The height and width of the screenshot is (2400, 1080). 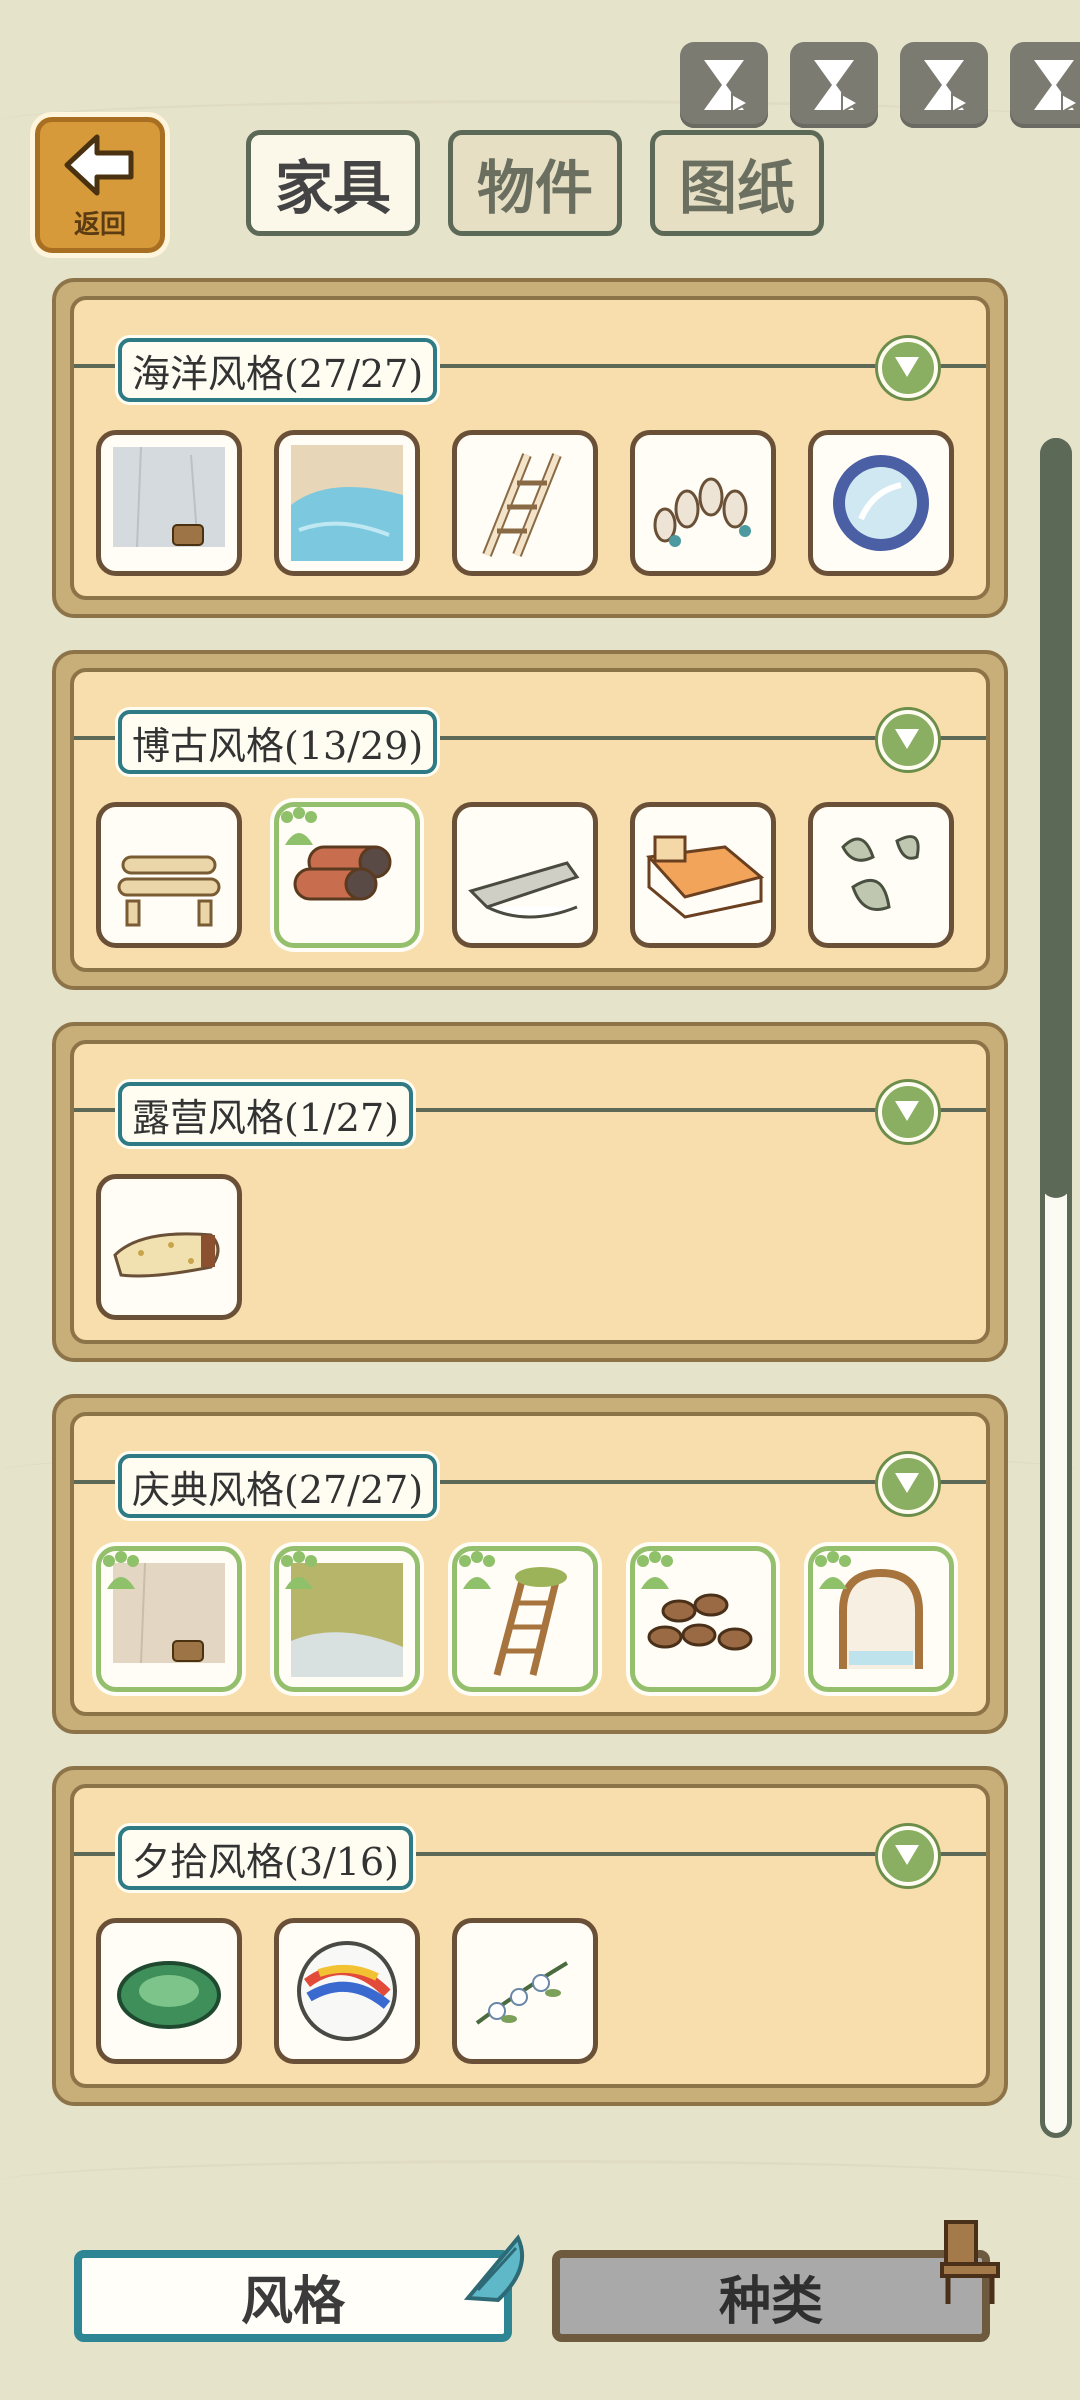 What do you see at coordinates (169, 1247) in the screenshot?
I see `furniture-item-sleeping-bag` at bounding box center [169, 1247].